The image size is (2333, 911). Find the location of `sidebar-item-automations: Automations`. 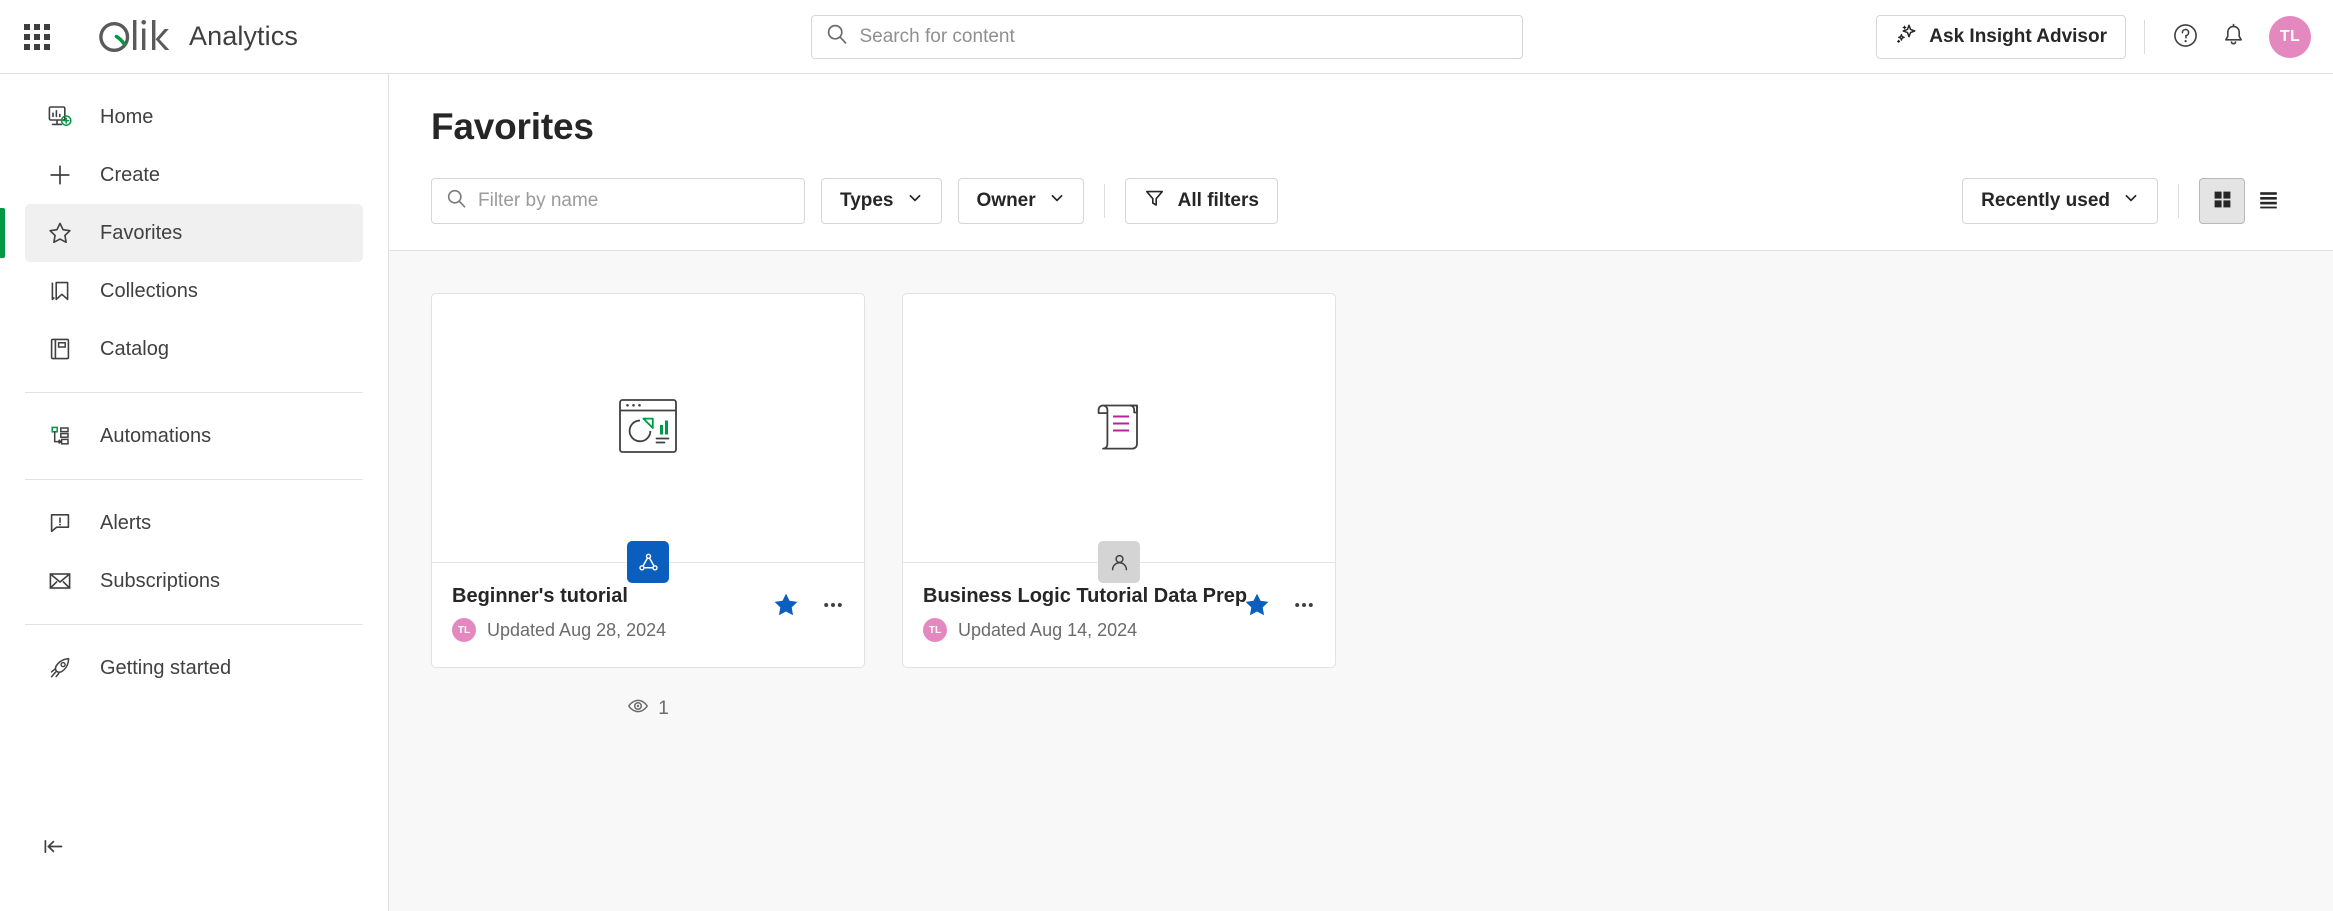

sidebar-item-automations: Automations is located at coordinates (194, 436).